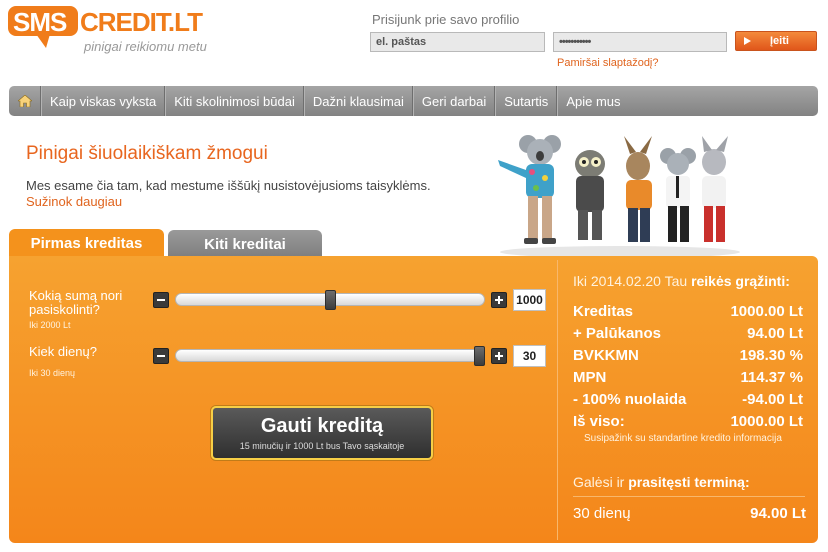  I want to click on summary-row: - 100% nuolaida -94.00 Lt, so click(688, 401).